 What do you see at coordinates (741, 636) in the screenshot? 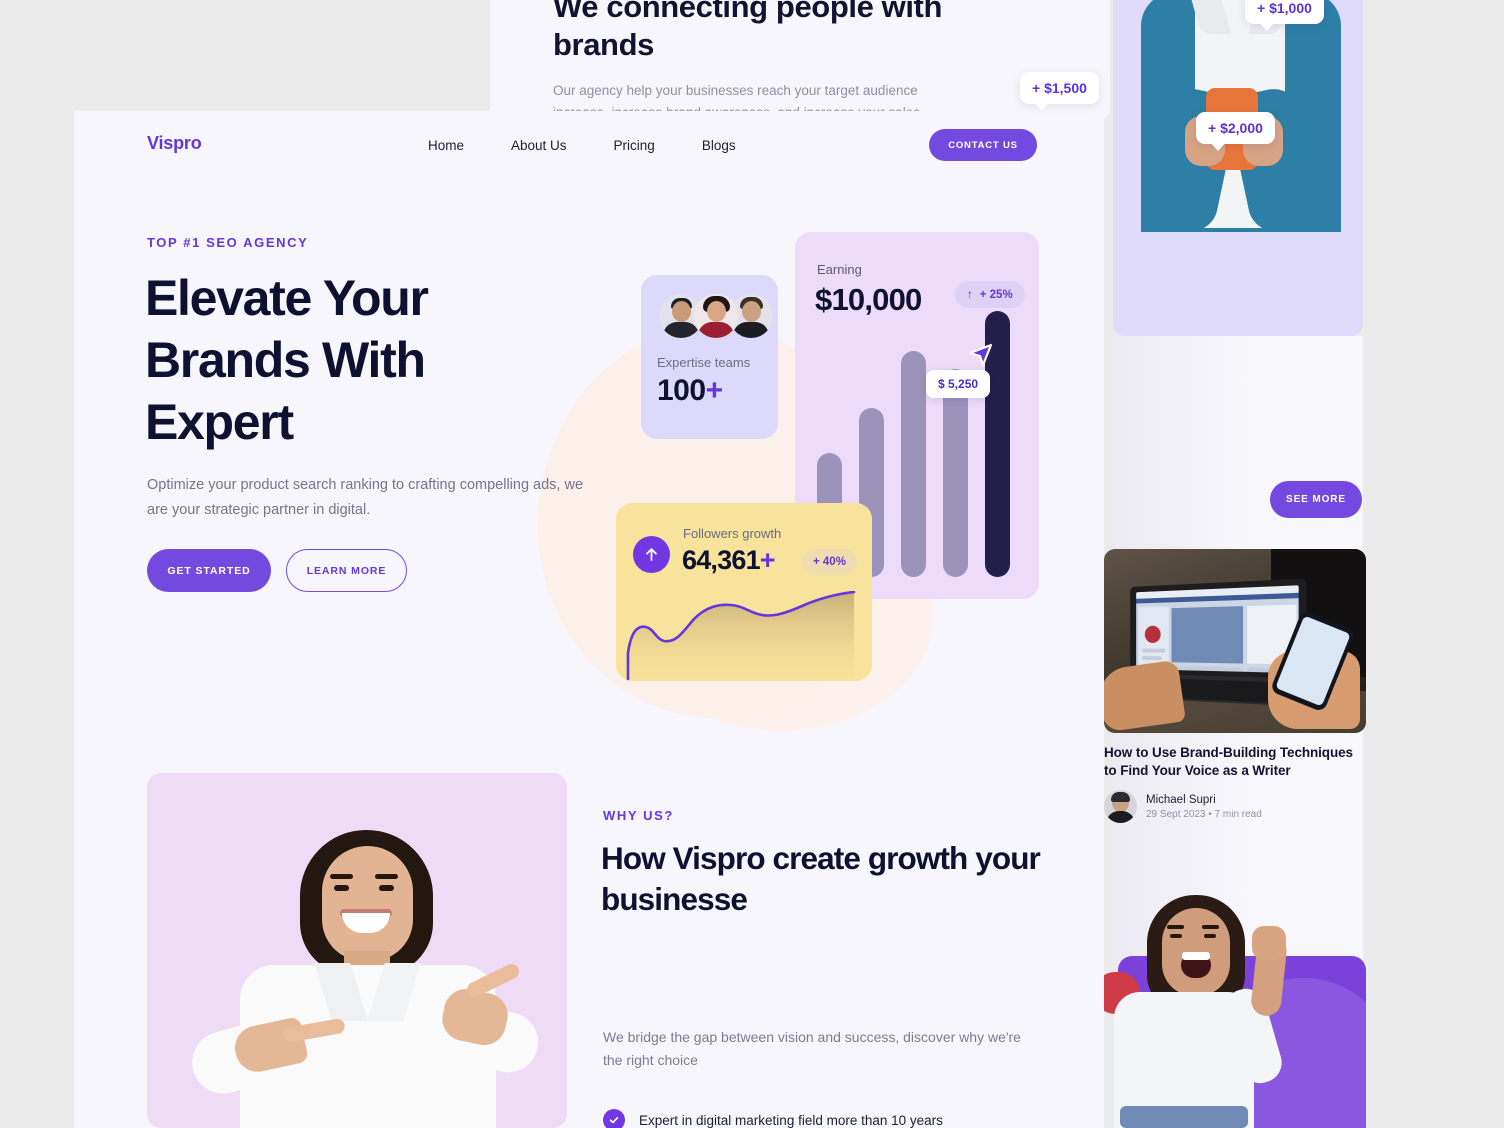
I see `followers-area-chart` at bounding box center [741, 636].